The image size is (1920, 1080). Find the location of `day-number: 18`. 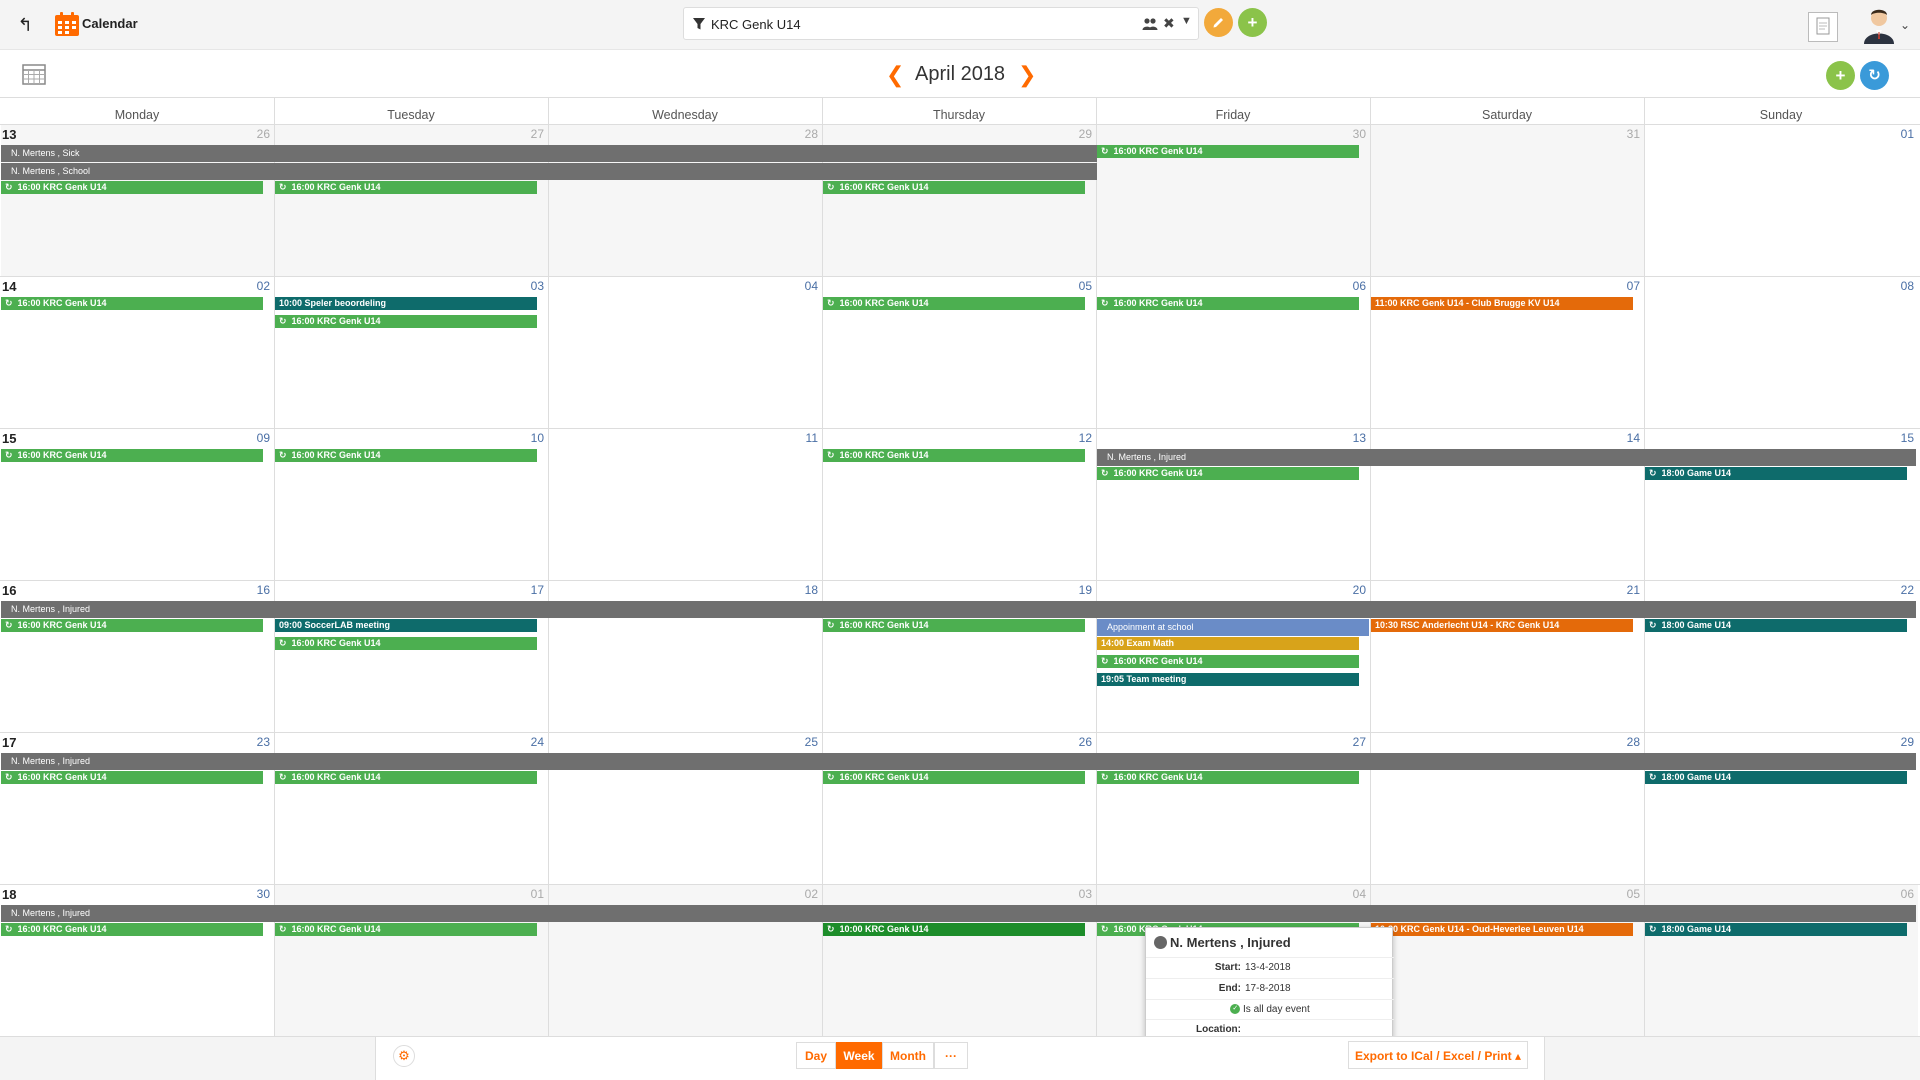

day-number: 18 is located at coordinates (798, 590).